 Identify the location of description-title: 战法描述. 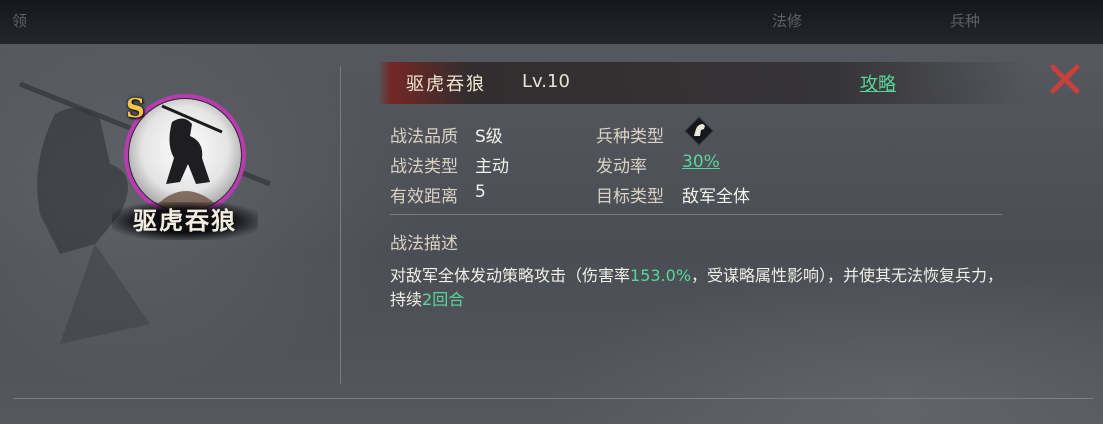
(424, 244).